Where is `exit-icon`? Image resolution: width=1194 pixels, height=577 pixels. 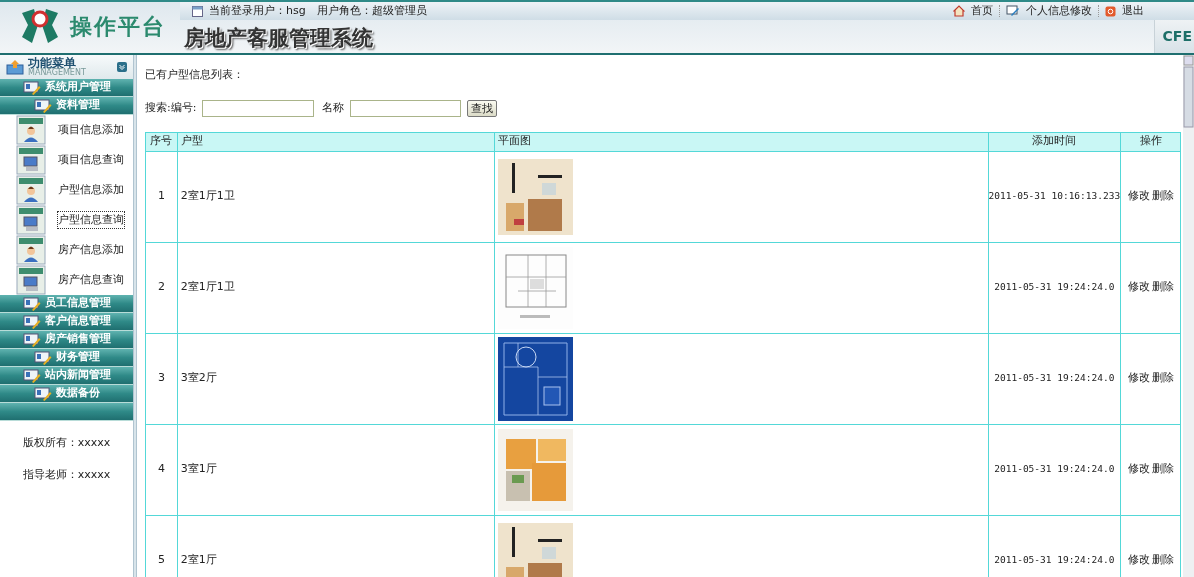 exit-icon is located at coordinates (1110, 11).